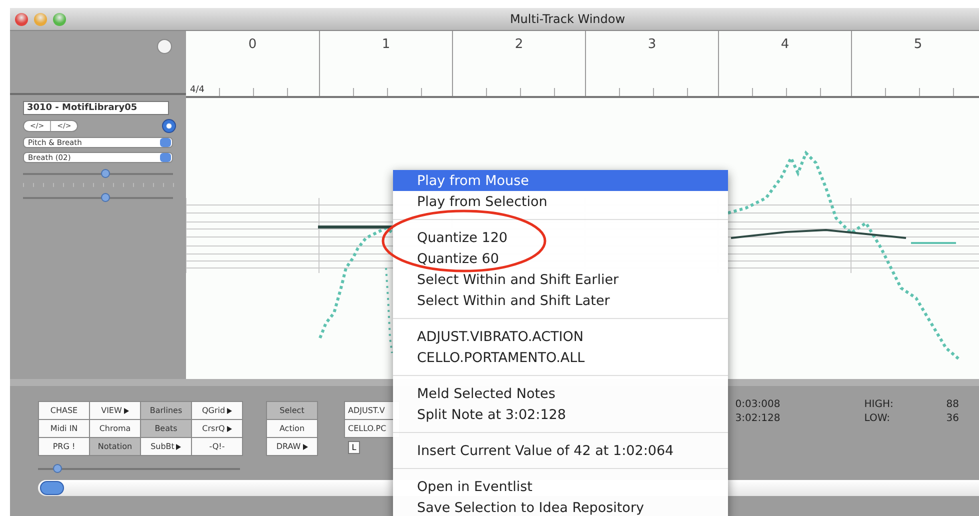 This screenshot has height=516, width=979. What do you see at coordinates (519, 44) in the screenshot?
I see `bar-number: 2` at bounding box center [519, 44].